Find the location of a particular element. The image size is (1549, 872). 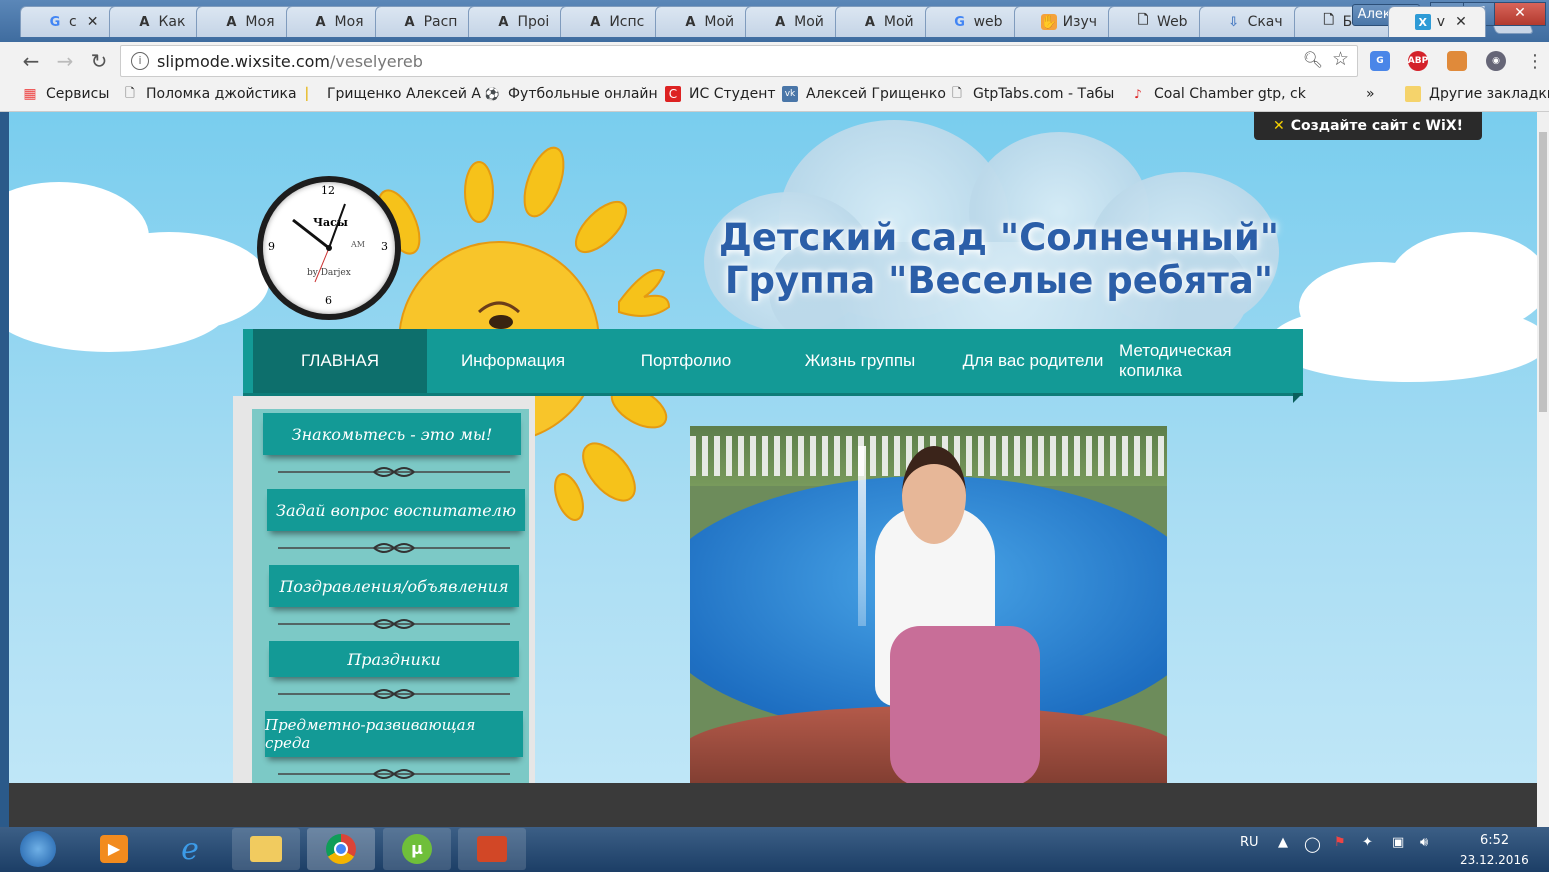

file-explorer-icon is located at coordinates (266, 849).